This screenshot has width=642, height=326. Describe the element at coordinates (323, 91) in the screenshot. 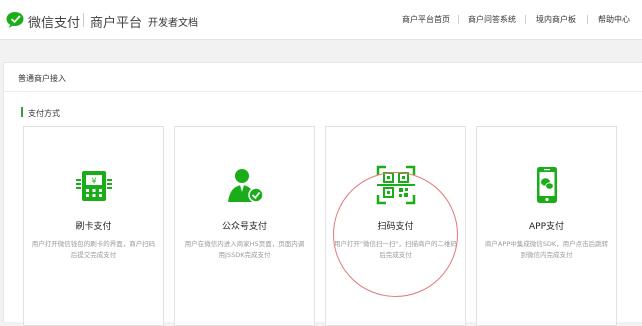

I see `divider` at that location.